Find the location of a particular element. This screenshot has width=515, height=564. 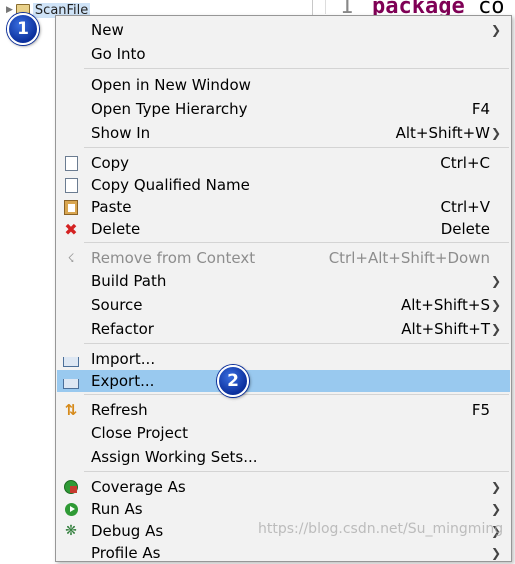

menu-item-shortcut: Ctrl+C is located at coordinates (465, 163).